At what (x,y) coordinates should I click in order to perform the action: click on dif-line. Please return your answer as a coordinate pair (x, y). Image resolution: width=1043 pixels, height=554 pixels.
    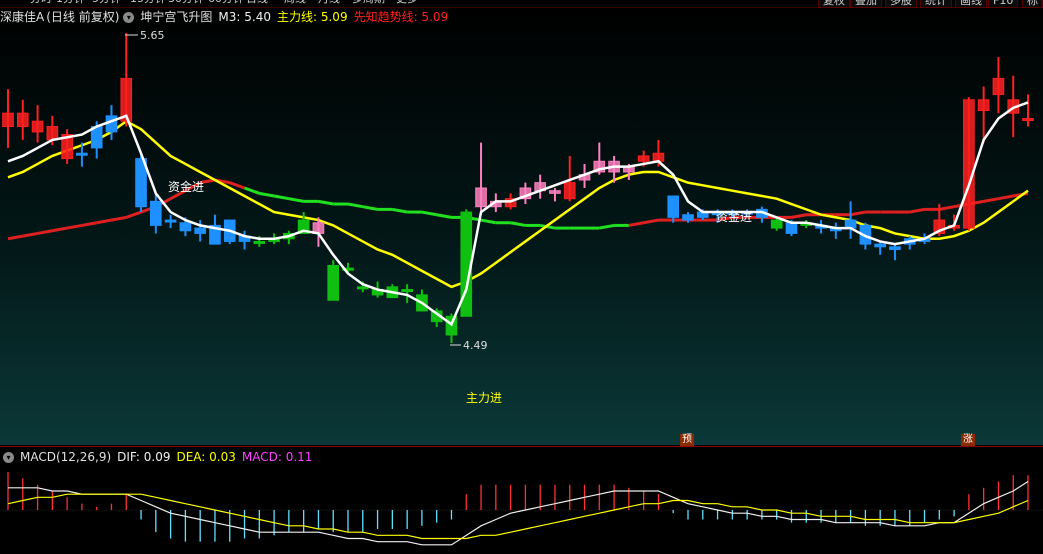
    Looking at the image, I should click on (518, 513).